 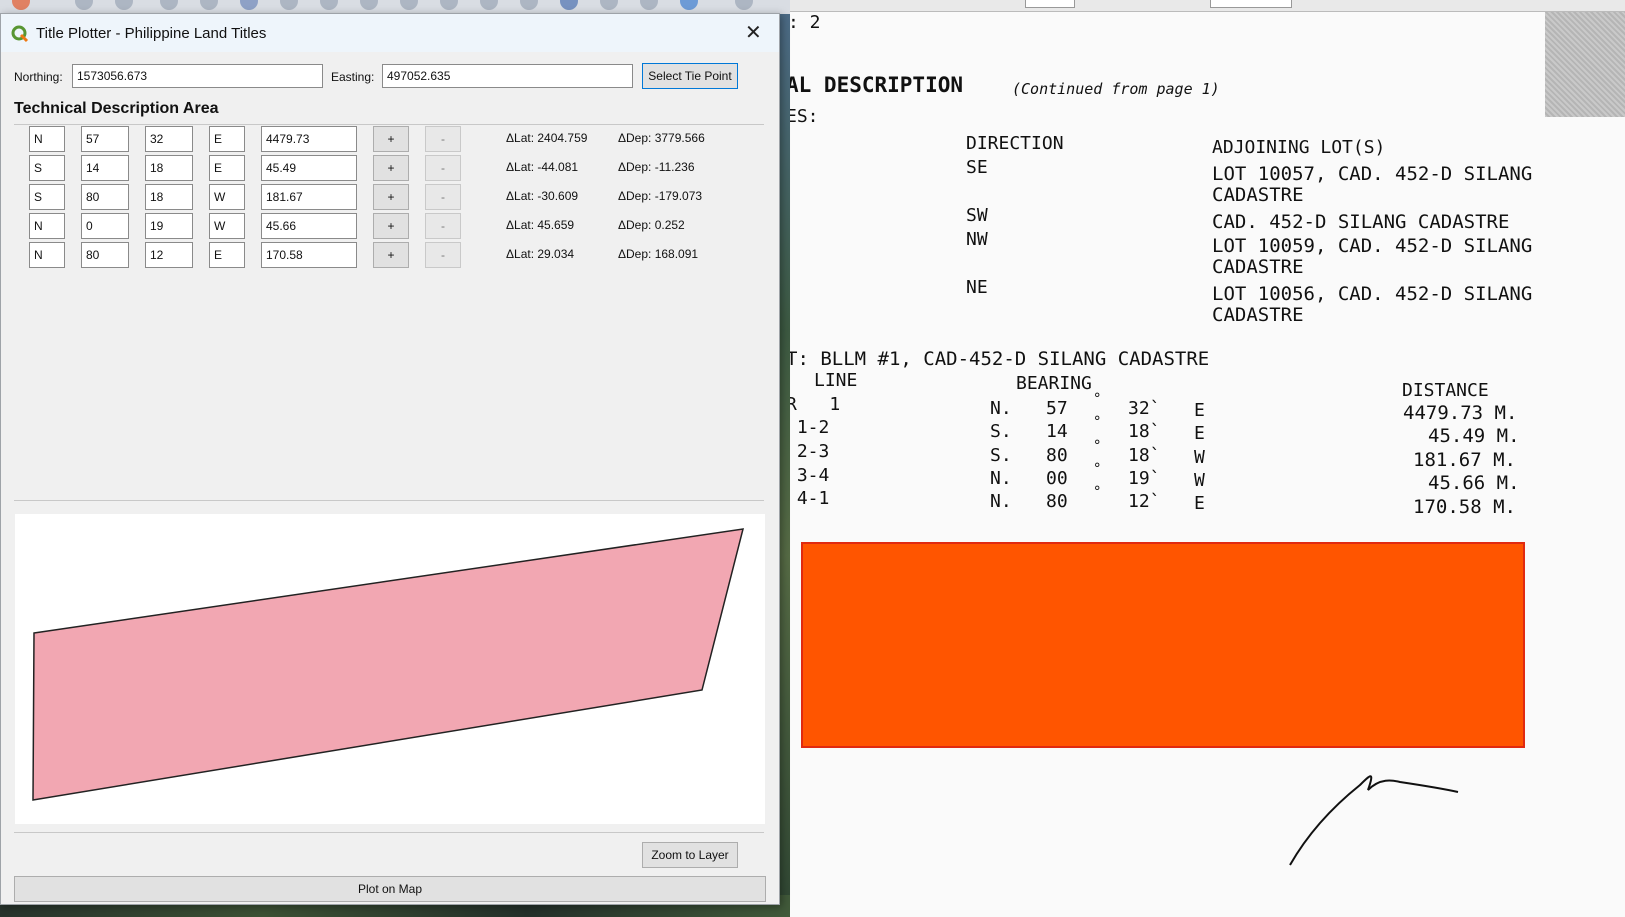 What do you see at coordinates (409, 5) in the screenshot?
I see `zoom-last-icon` at bounding box center [409, 5].